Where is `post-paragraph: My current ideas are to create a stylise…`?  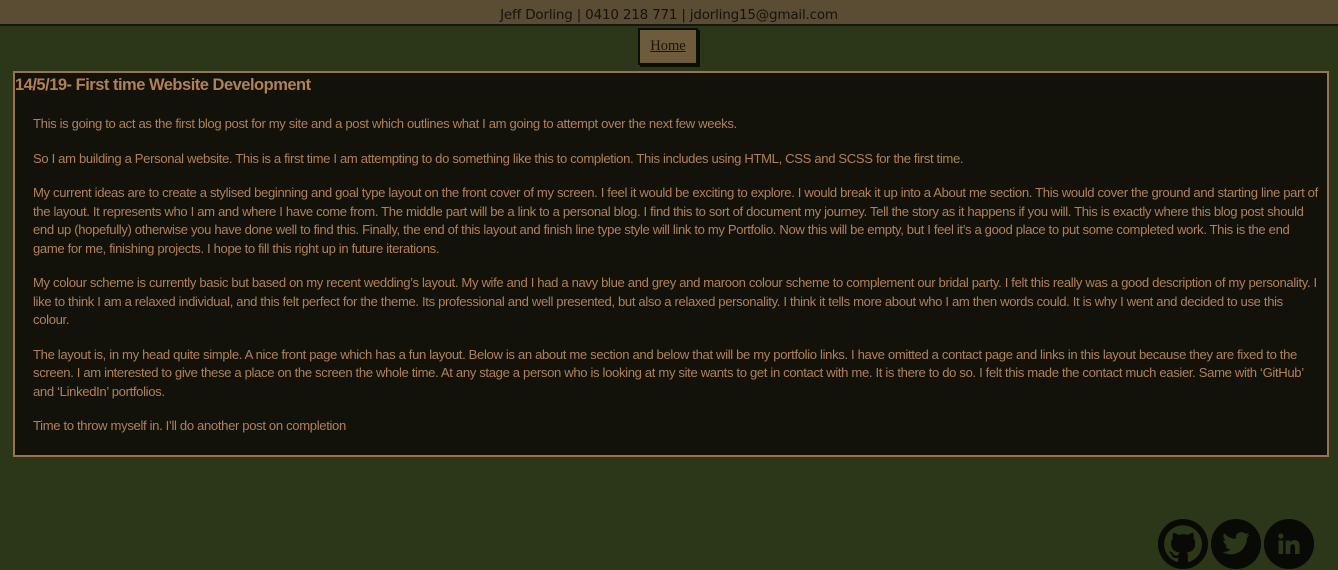
post-paragraph: My current ideas are to create a stylise… is located at coordinates (675, 220).